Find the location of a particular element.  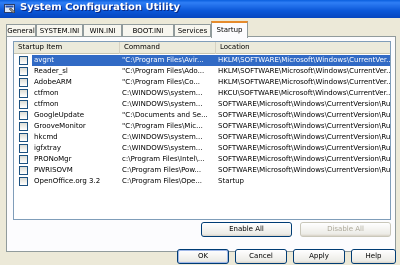

msconfig-icon is located at coordinates (10, 9).